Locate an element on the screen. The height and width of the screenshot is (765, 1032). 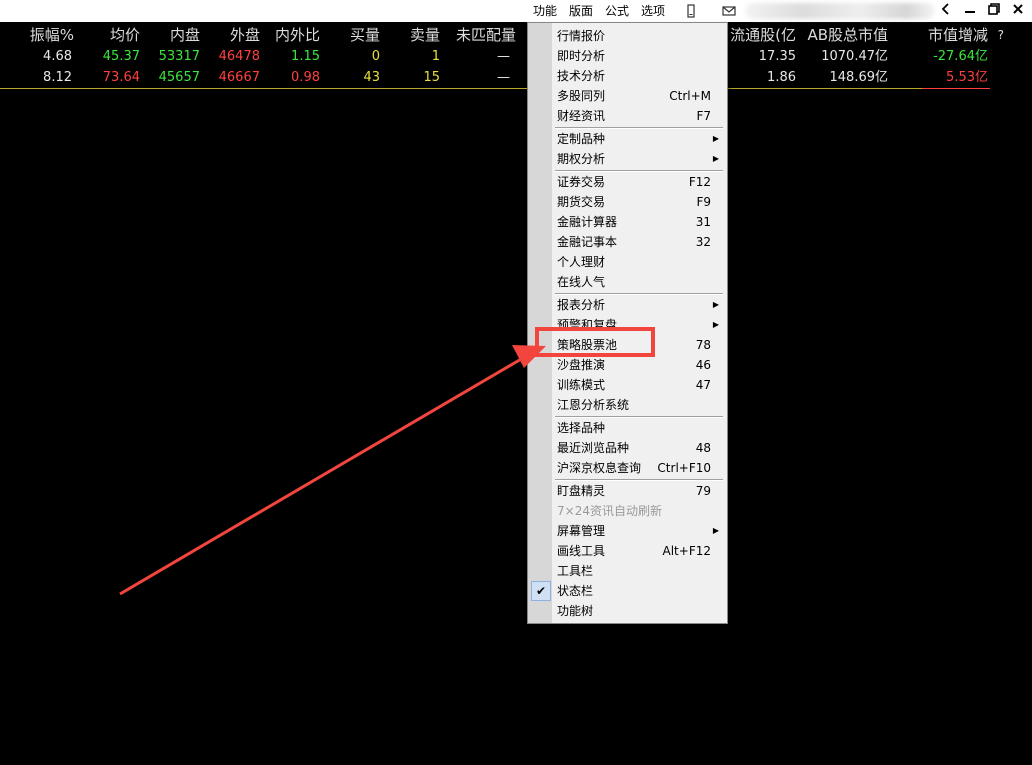
annotation-arrow-icon is located at coordinates (332, 470).